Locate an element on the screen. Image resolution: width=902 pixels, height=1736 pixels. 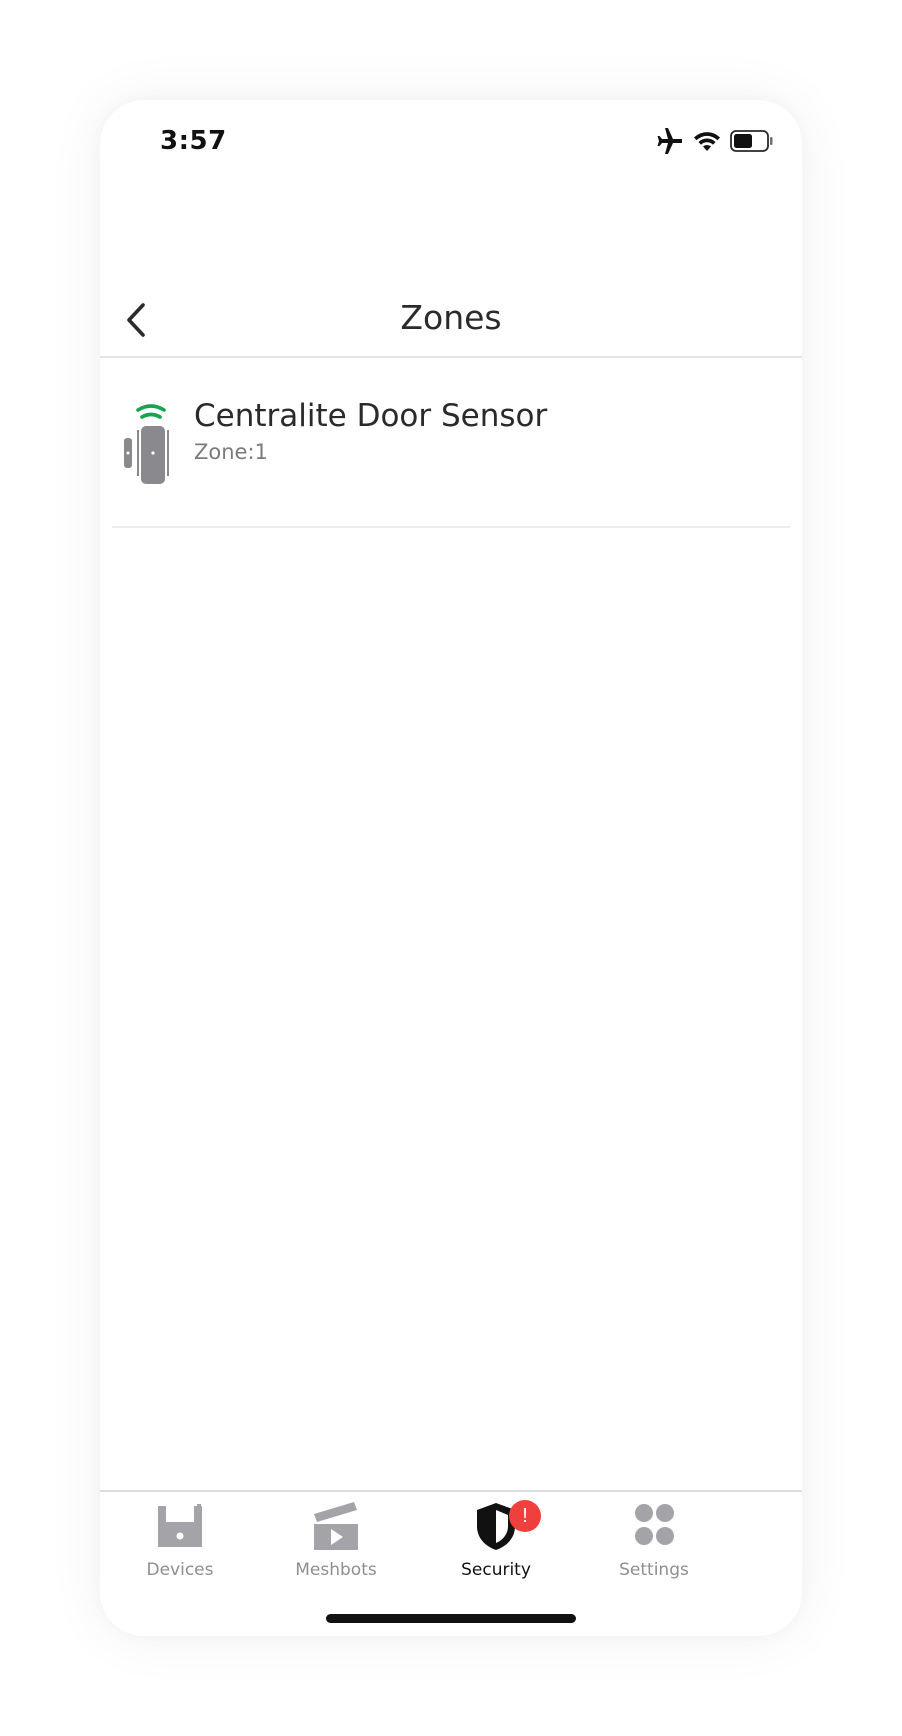
home-indicator is located at coordinates (451, 1618).